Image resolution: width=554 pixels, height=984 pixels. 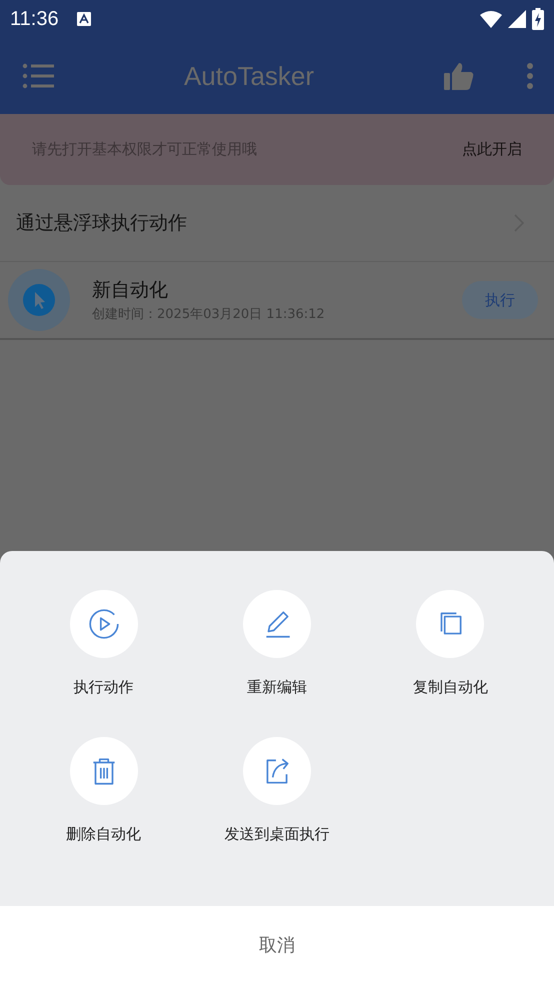 I want to click on notification-icon, so click(x=83, y=19).